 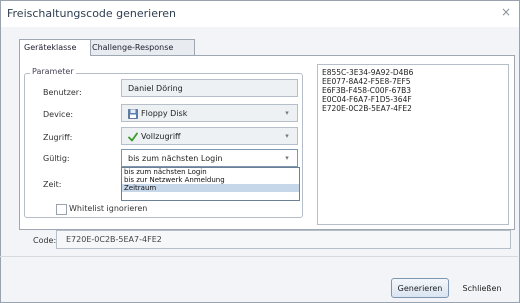 What do you see at coordinates (52, 184) in the screenshot?
I see `zeit-label: Zeit:` at bounding box center [52, 184].